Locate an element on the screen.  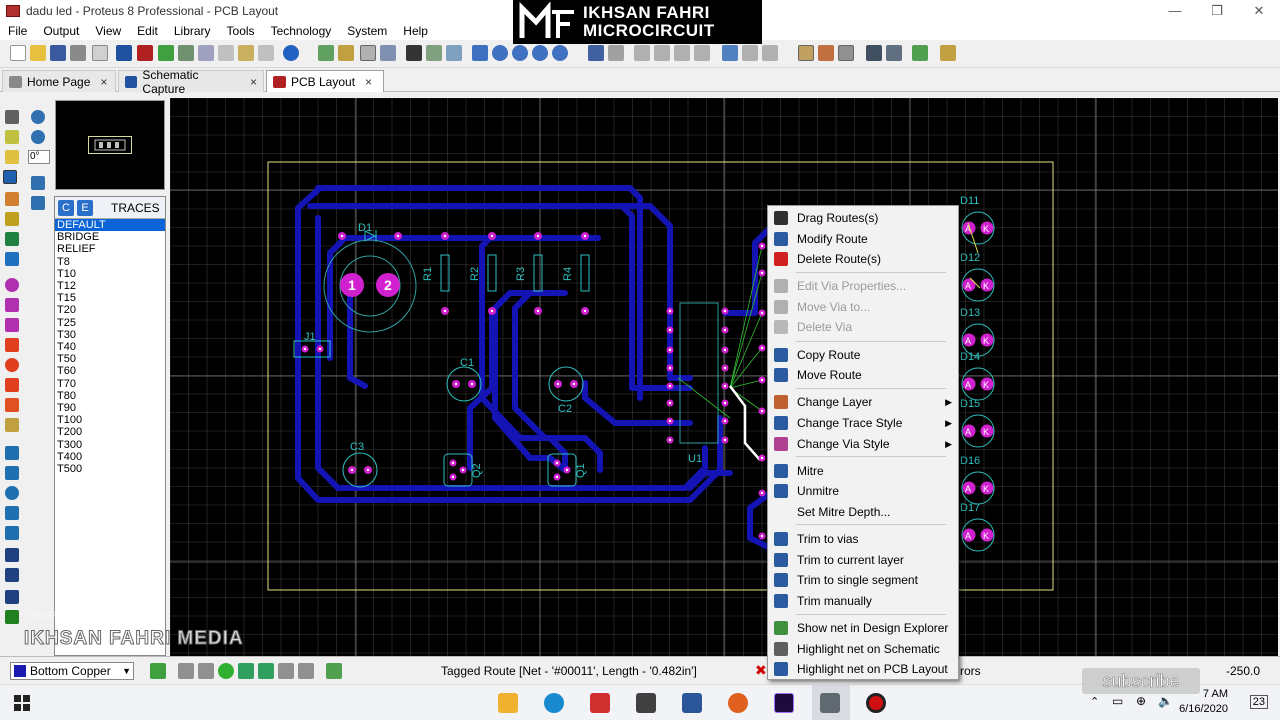
chevron-up-icon: ⌃ is located at coordinates (1094, 701).